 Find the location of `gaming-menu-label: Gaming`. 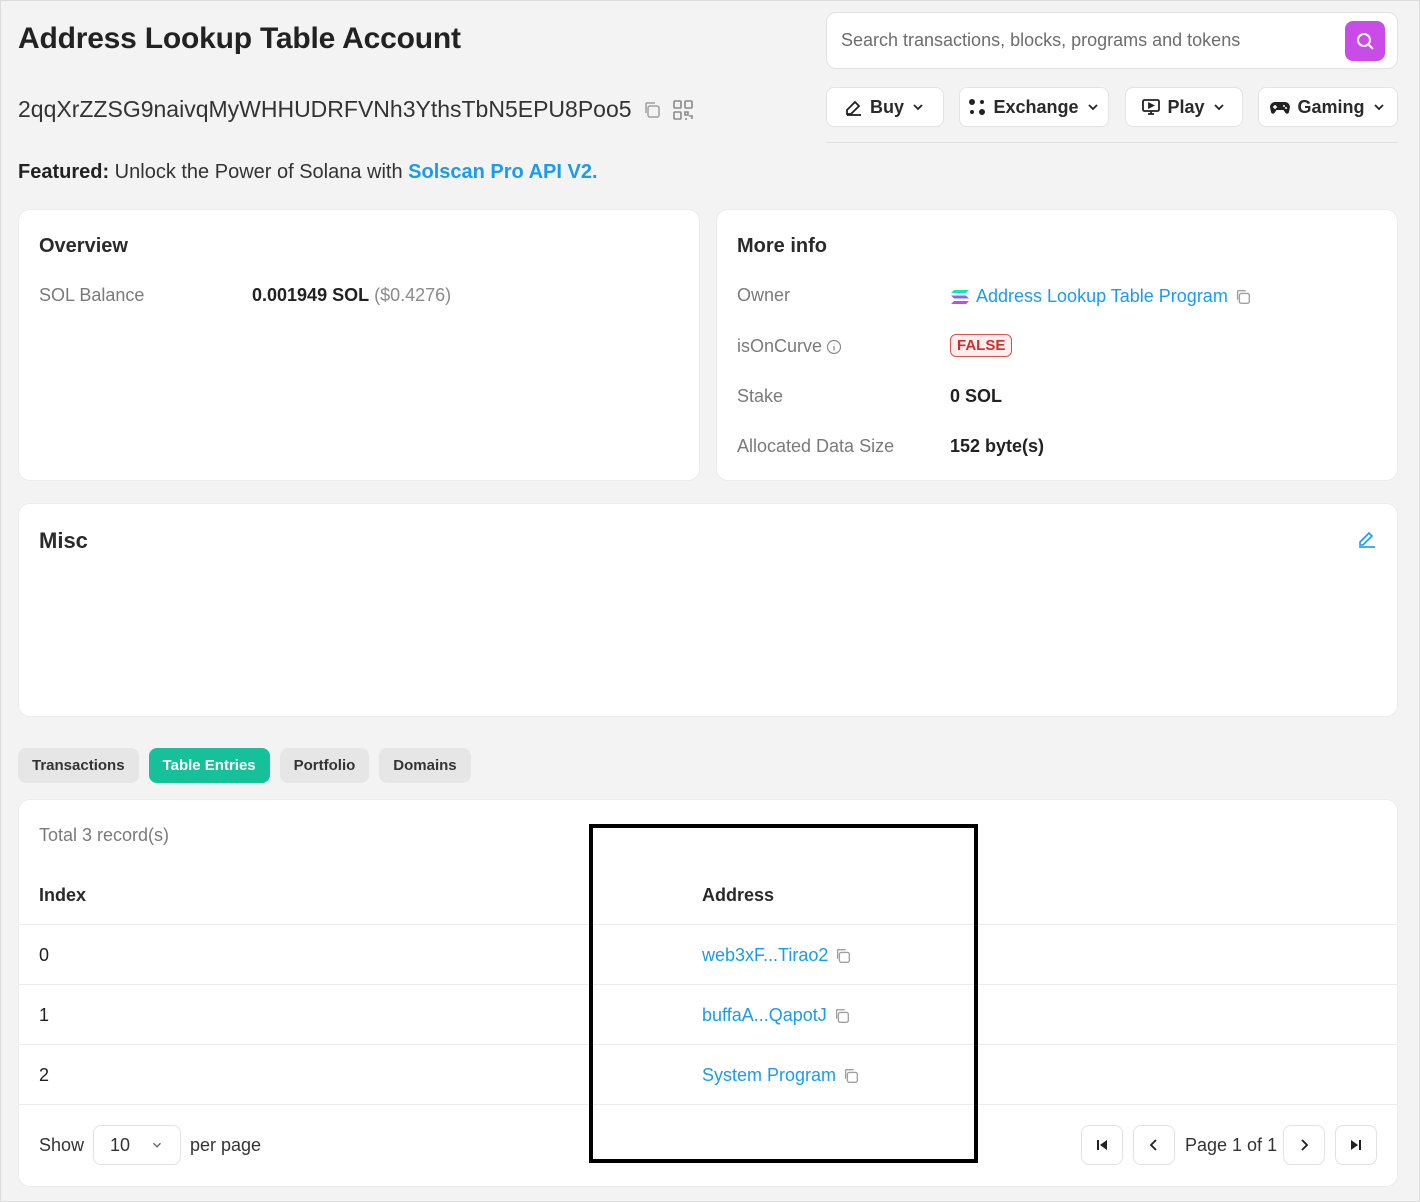

gaming-menu-label: Gaming is located at coordinates (1331, 106).